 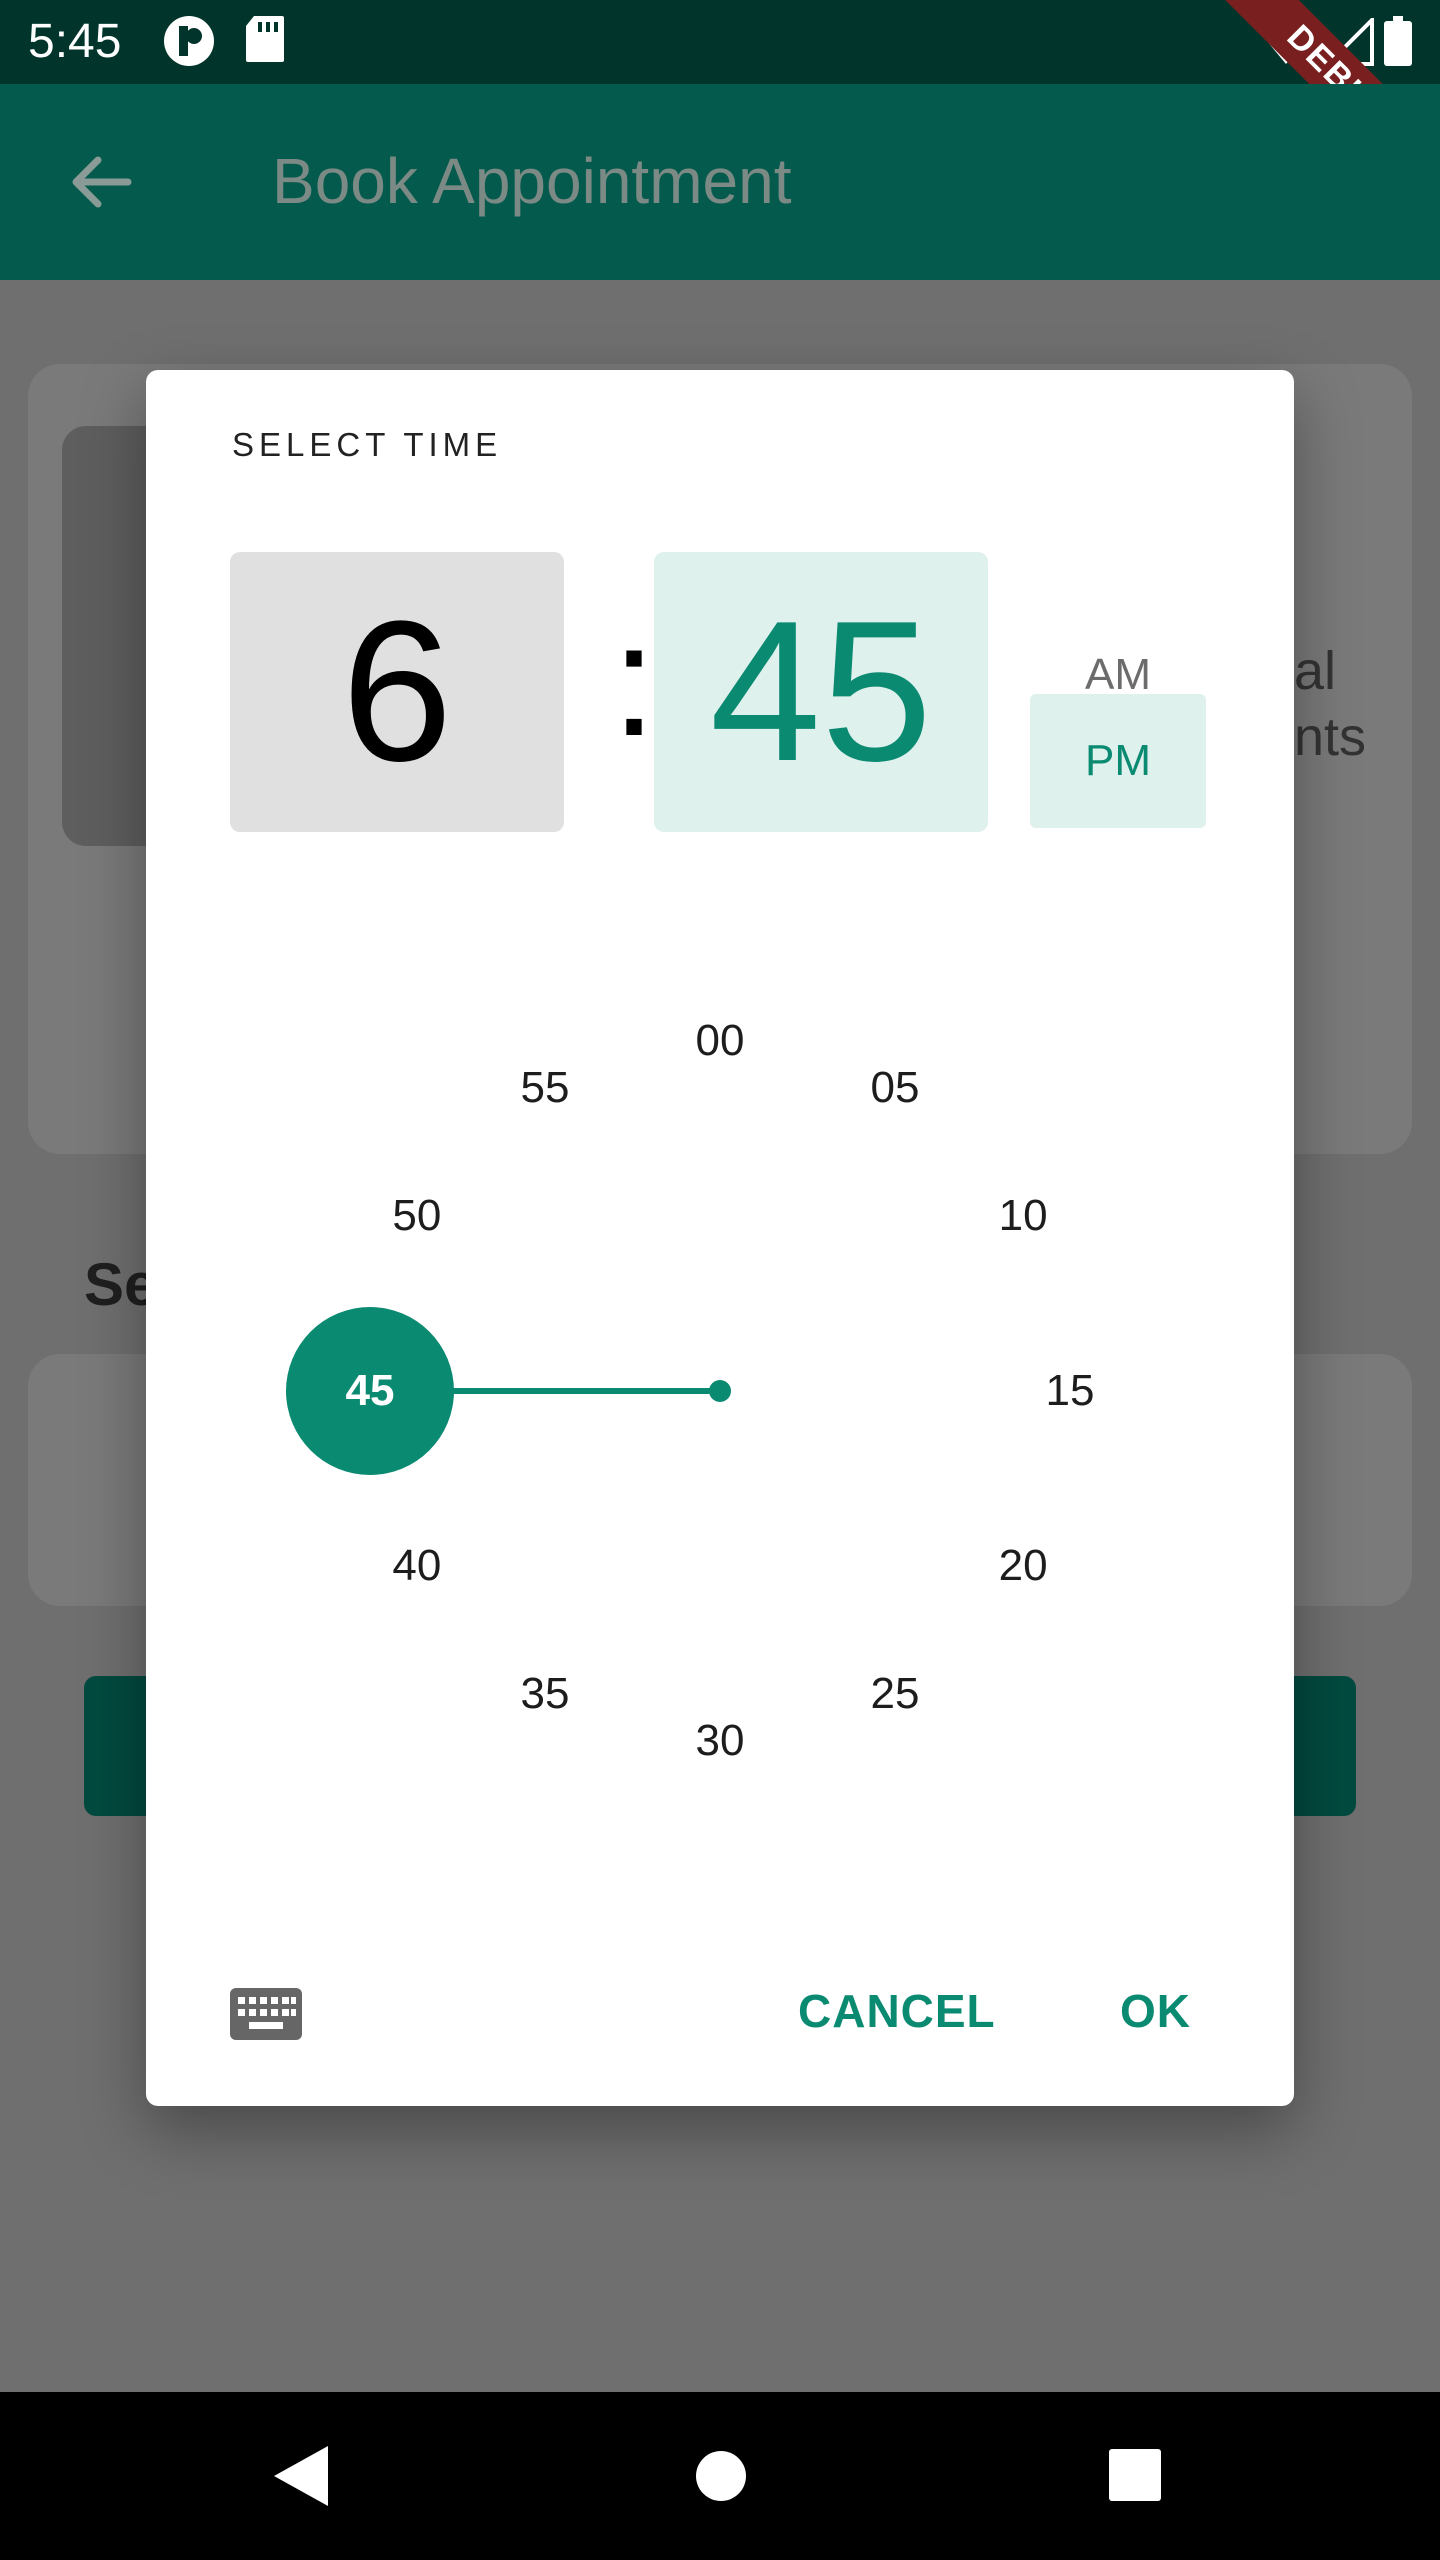 I want to click on status-time: 5:45, so click(x=75, y=41).